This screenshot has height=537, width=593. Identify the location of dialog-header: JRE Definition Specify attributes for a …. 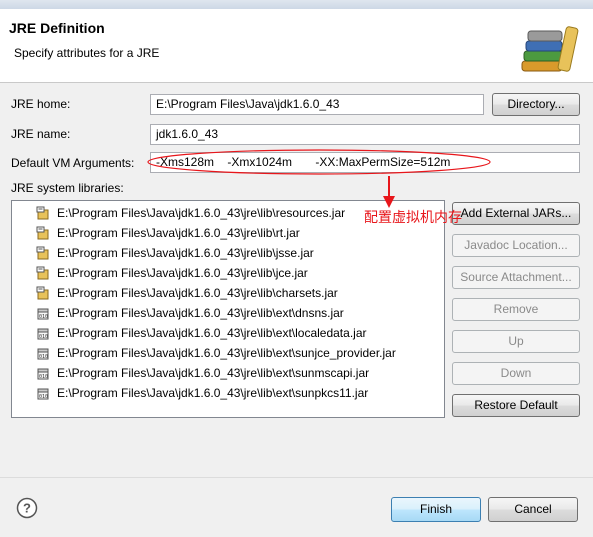
(296, 46).